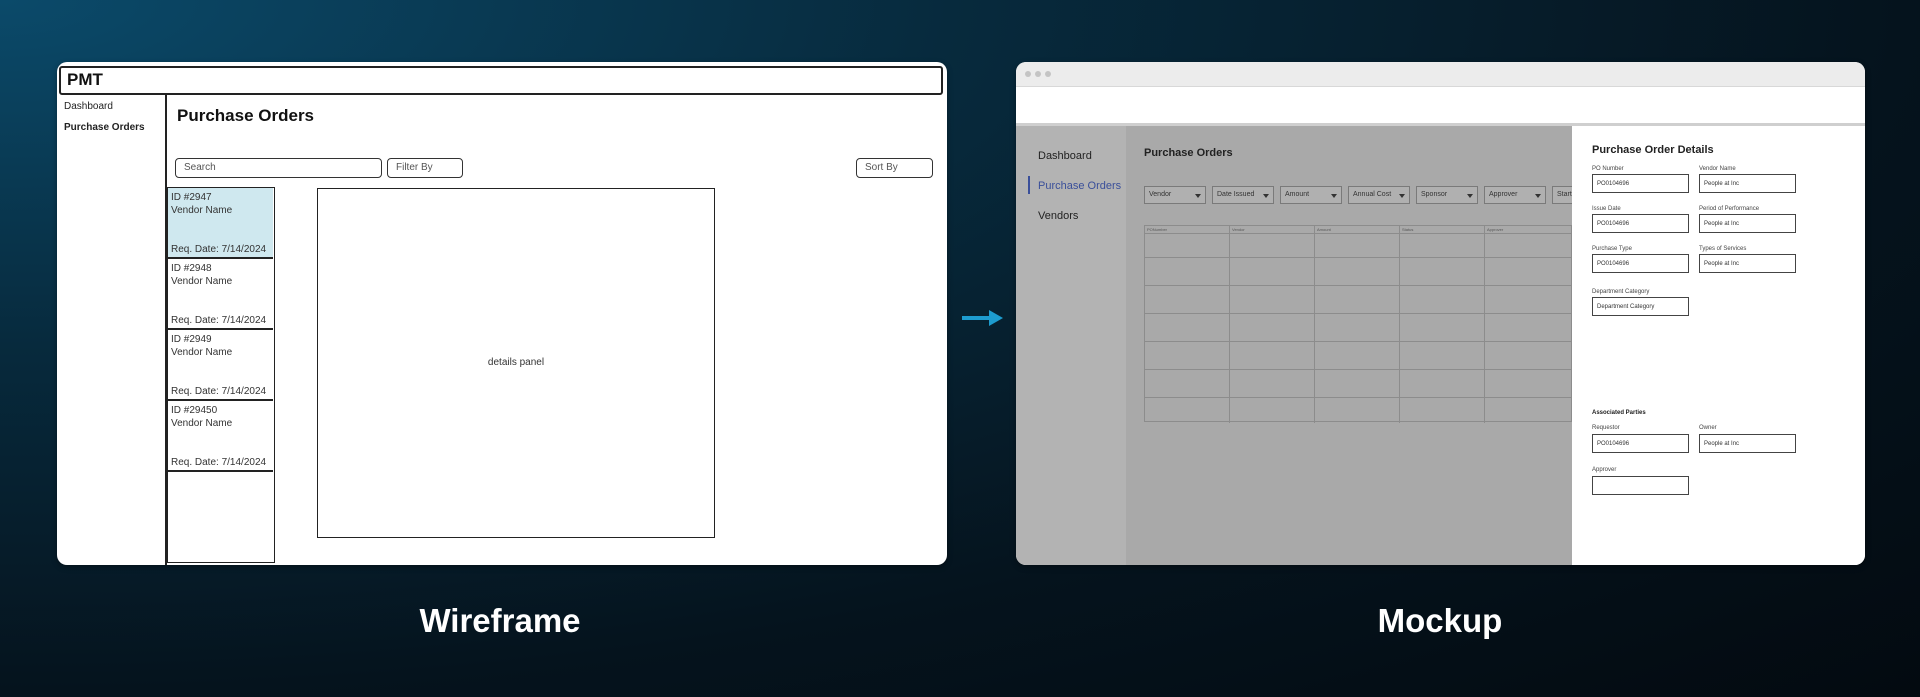 Image resolution: width=1920 pixels, height=697 pixels. What do you see at coordinates (1640, 306) in the screenshot?
I see `department-category-field: Department Category` at bounding box center [1640, 306].